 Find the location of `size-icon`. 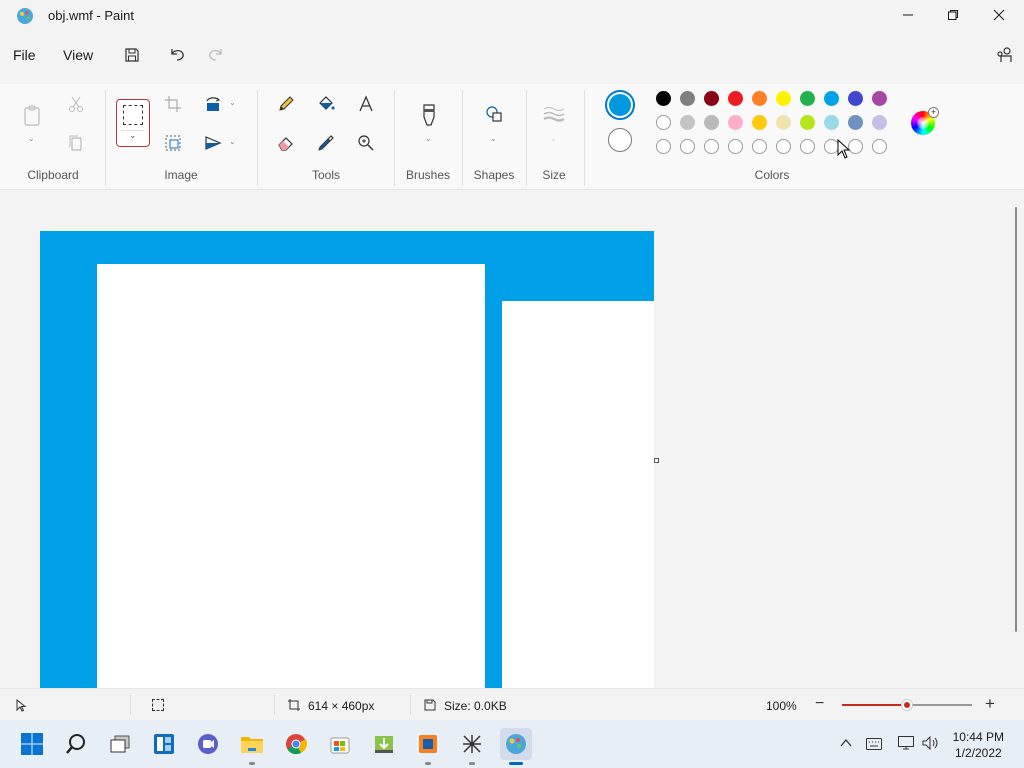

size-icon is located at coordinates (554, 114).